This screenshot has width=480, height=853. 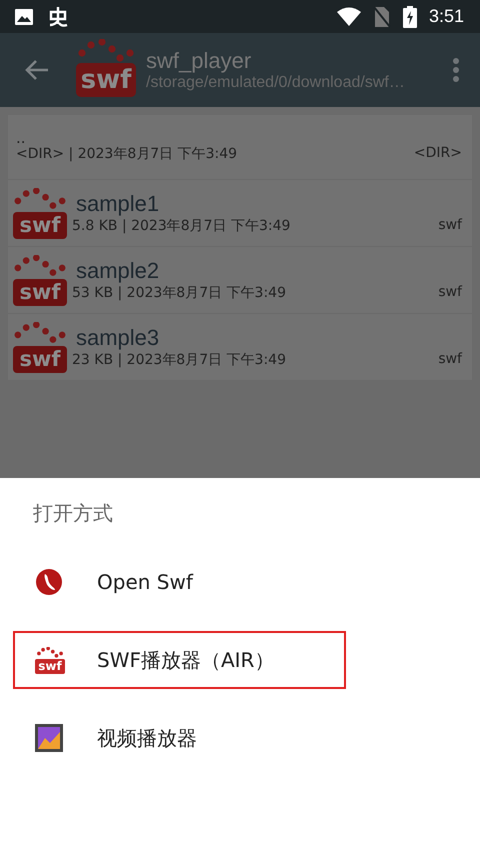 I want to click on round-logo-icon, so click(x=49, y=582).